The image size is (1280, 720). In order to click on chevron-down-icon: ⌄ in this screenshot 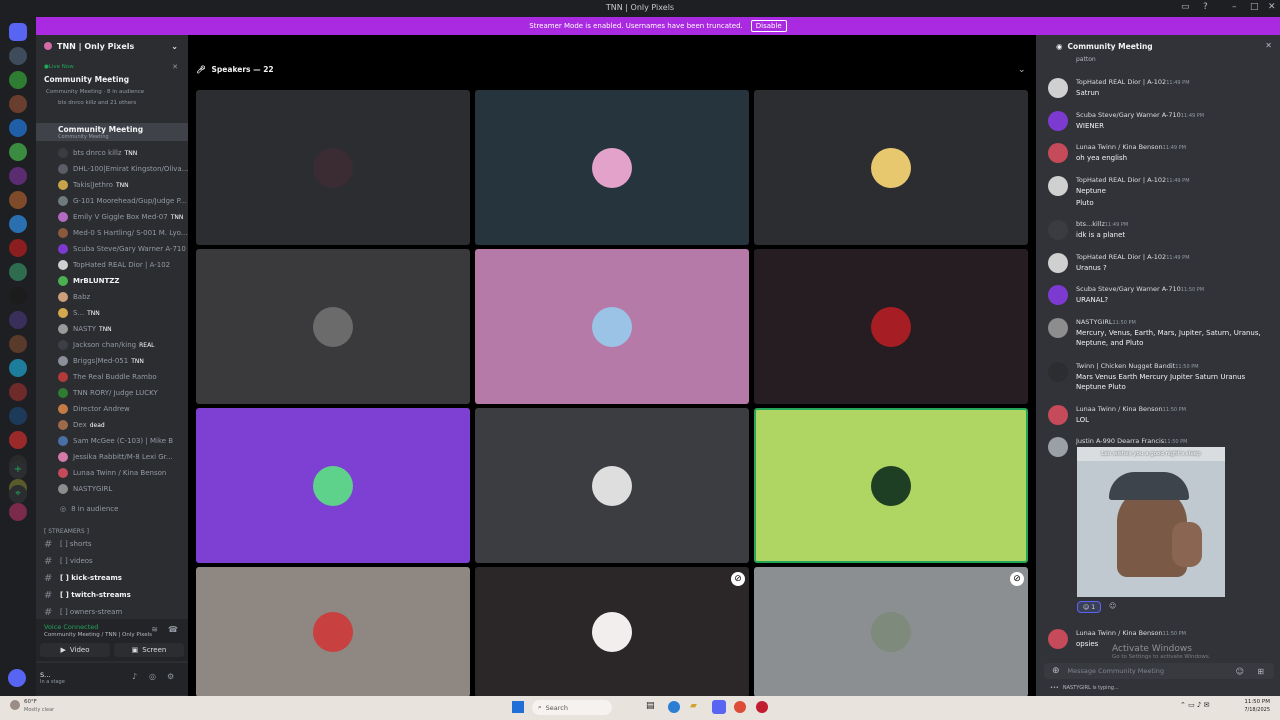, I will do `click(1022, 70)`.